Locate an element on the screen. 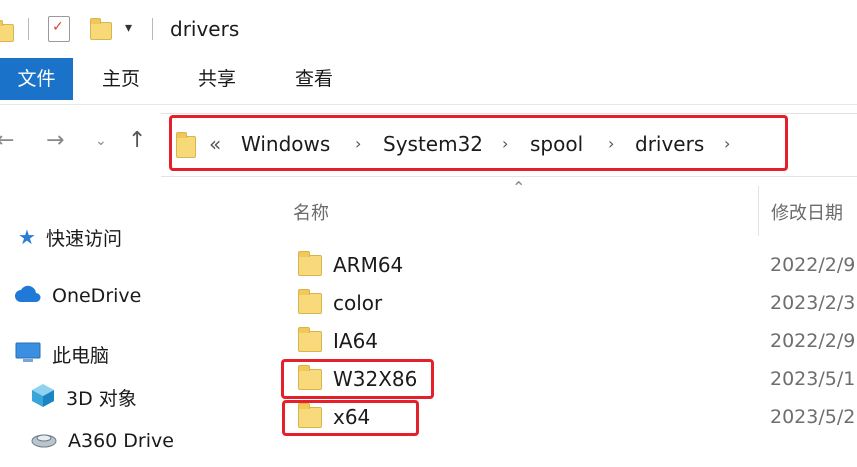 Image resolution: width=857 pixels, height=467 pixels. tab-file: 文件 is located at coordinates (36, 79).